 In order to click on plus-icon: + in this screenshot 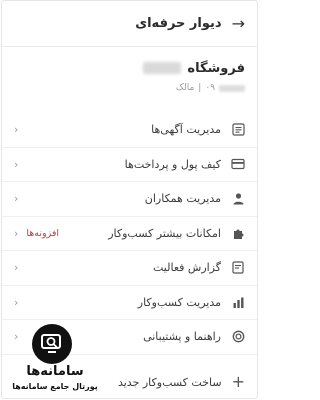, I will do `click(238, 381)`.